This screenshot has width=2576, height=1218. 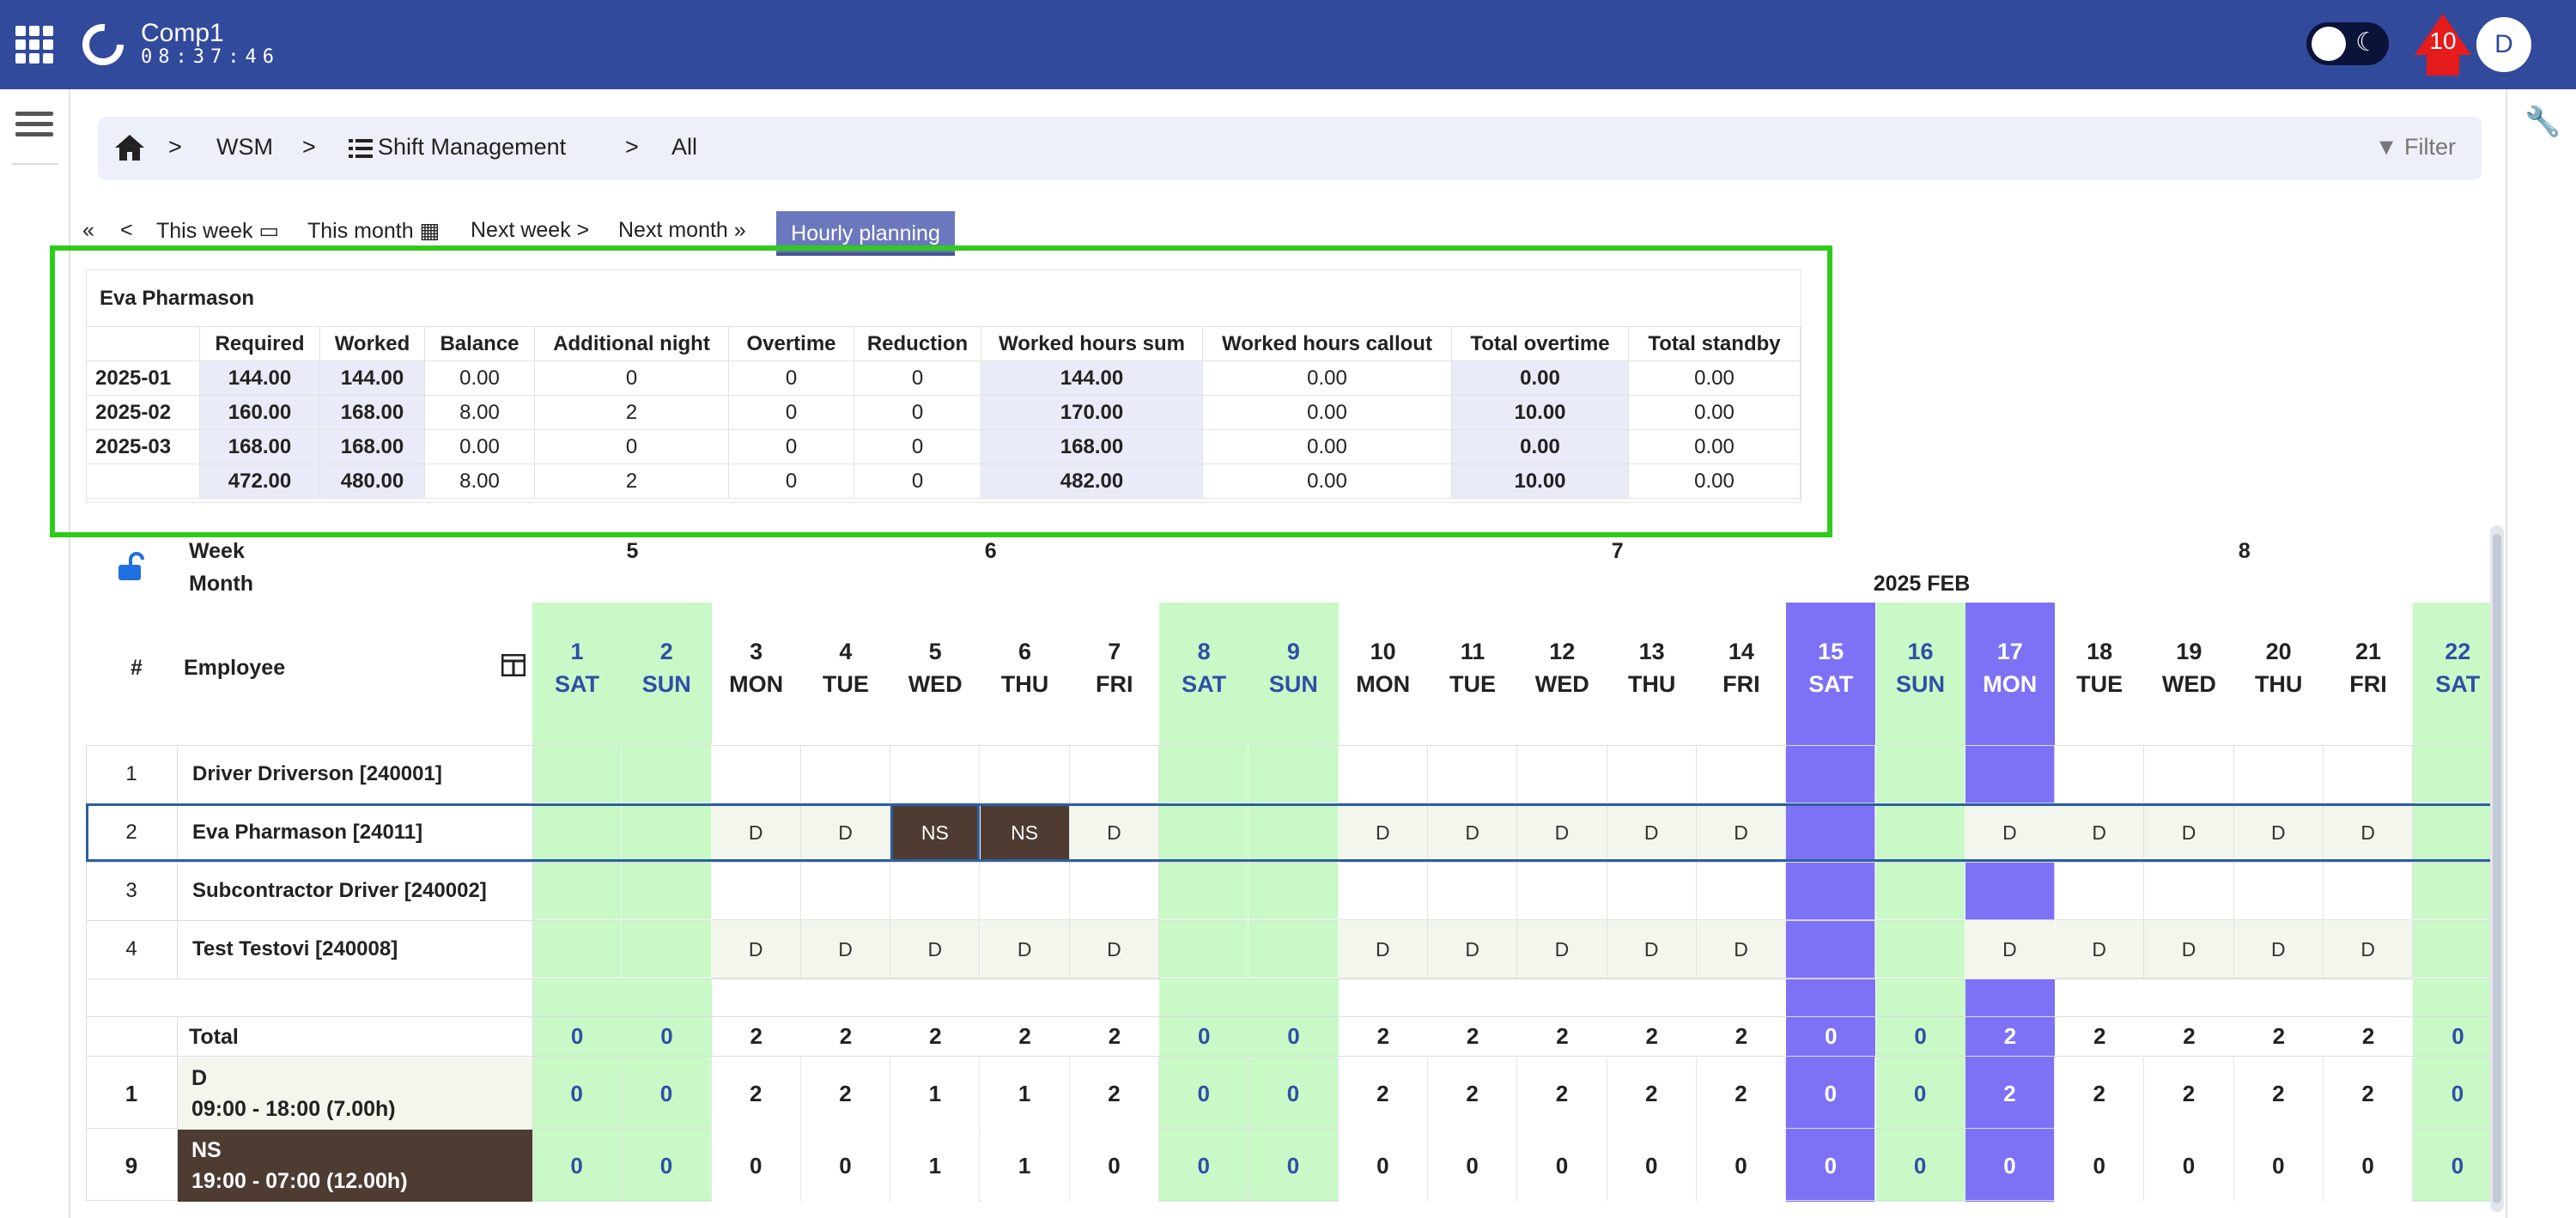 What do you see at coordinates (34, 127) in the screenshot?
I see `menu-icon` at bounding box center [34, 127].